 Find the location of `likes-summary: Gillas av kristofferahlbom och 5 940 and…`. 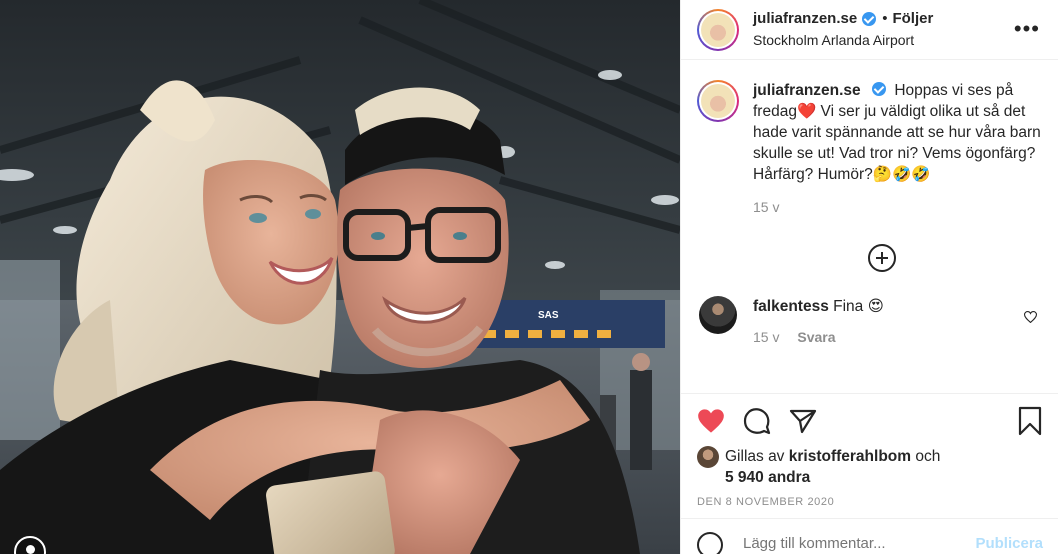

likes-summary: Gillas av kristofferahlbom och 5 940 and… is located at coordinates (870, 467).